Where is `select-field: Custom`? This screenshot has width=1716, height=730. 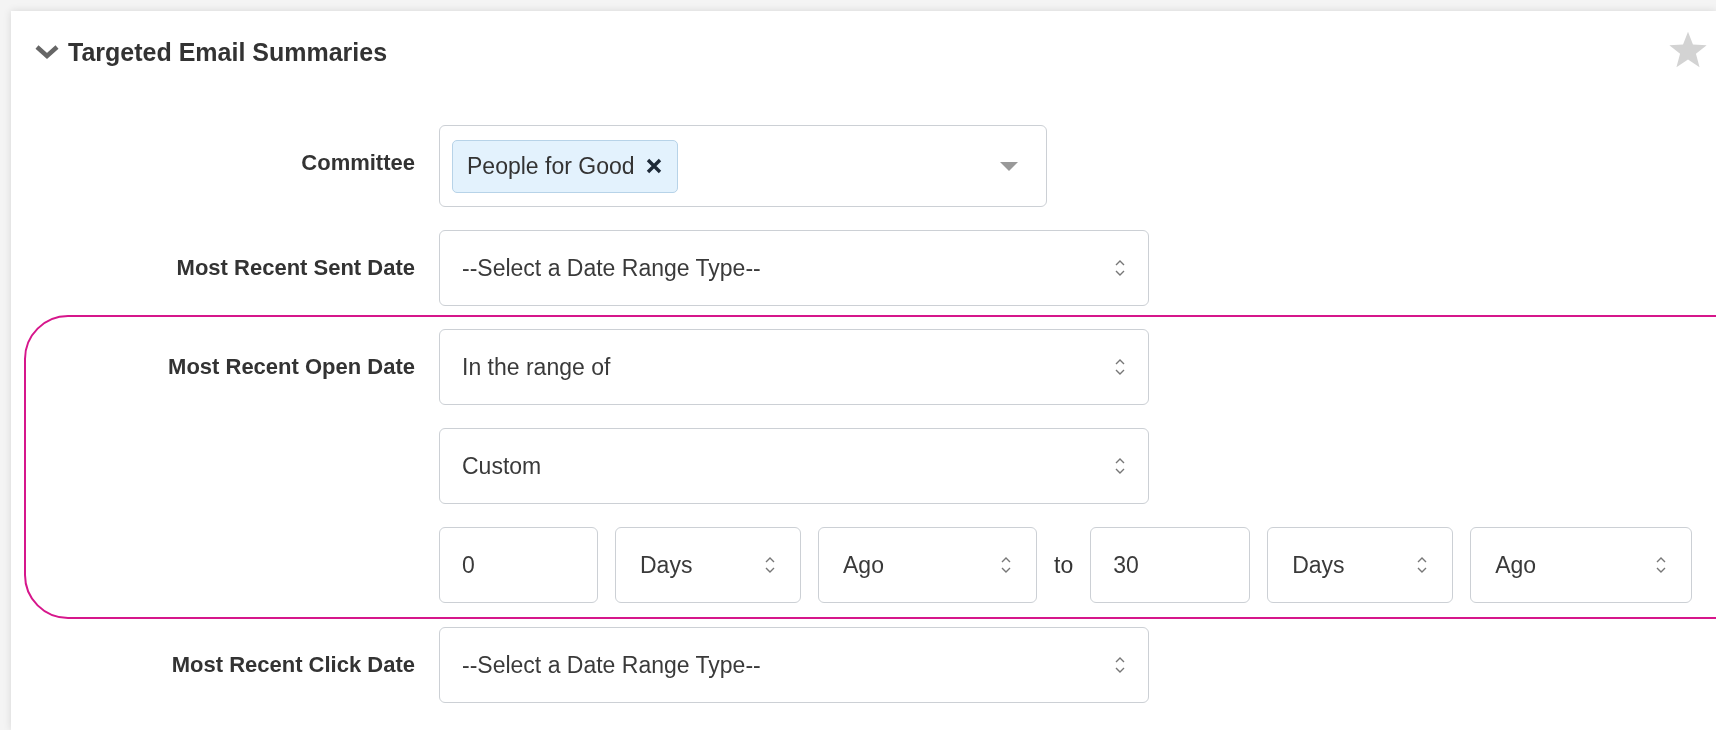
select-field: Custom is located at coordinates (794, 466).